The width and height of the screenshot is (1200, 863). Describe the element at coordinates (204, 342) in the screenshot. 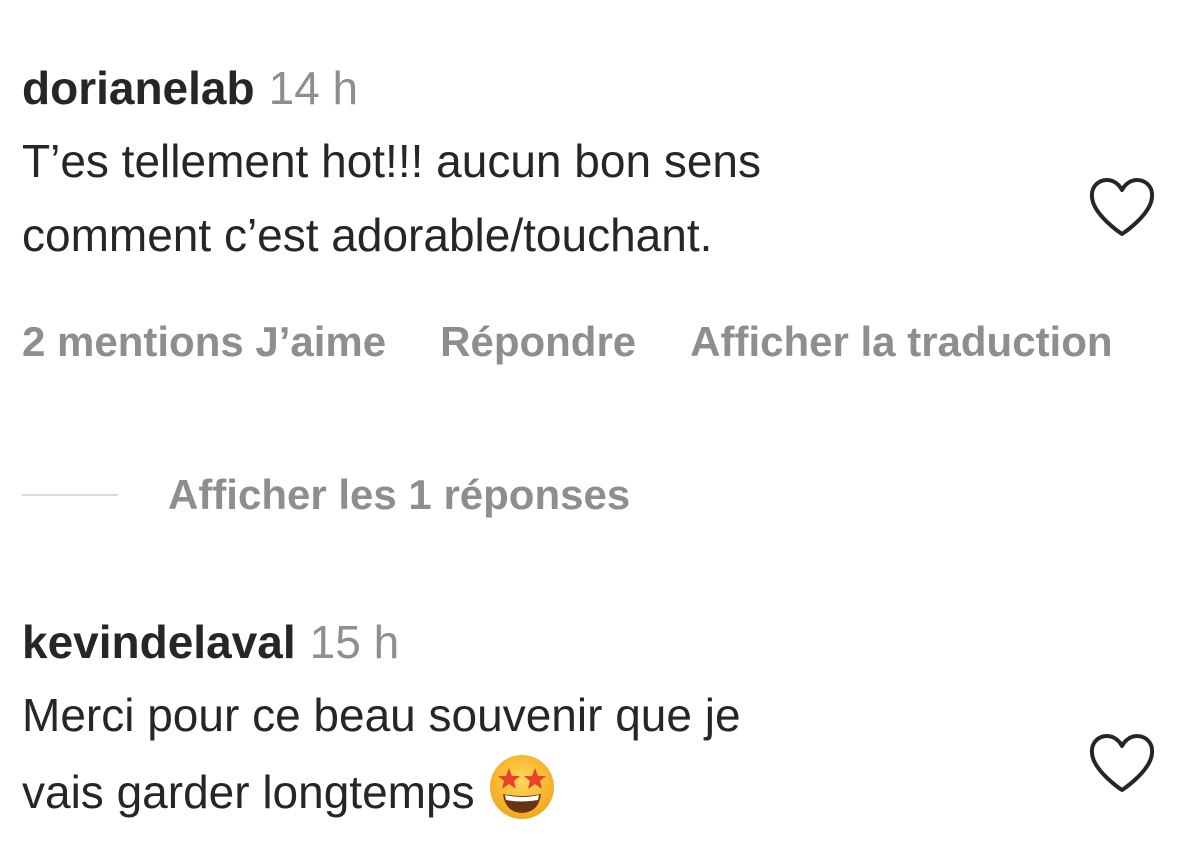

I see `likes-count-button: 2 mentions J’aime` at that location.